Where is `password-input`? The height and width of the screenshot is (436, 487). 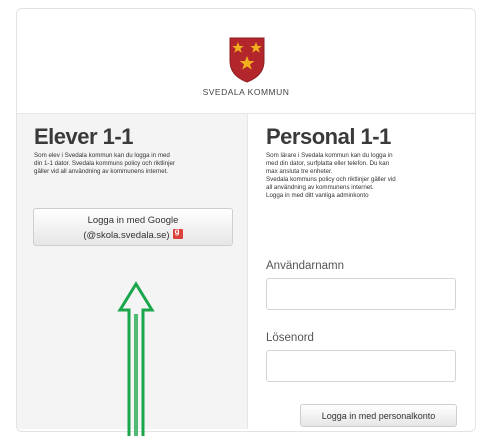
password-input is located at coordinates (361, 366).